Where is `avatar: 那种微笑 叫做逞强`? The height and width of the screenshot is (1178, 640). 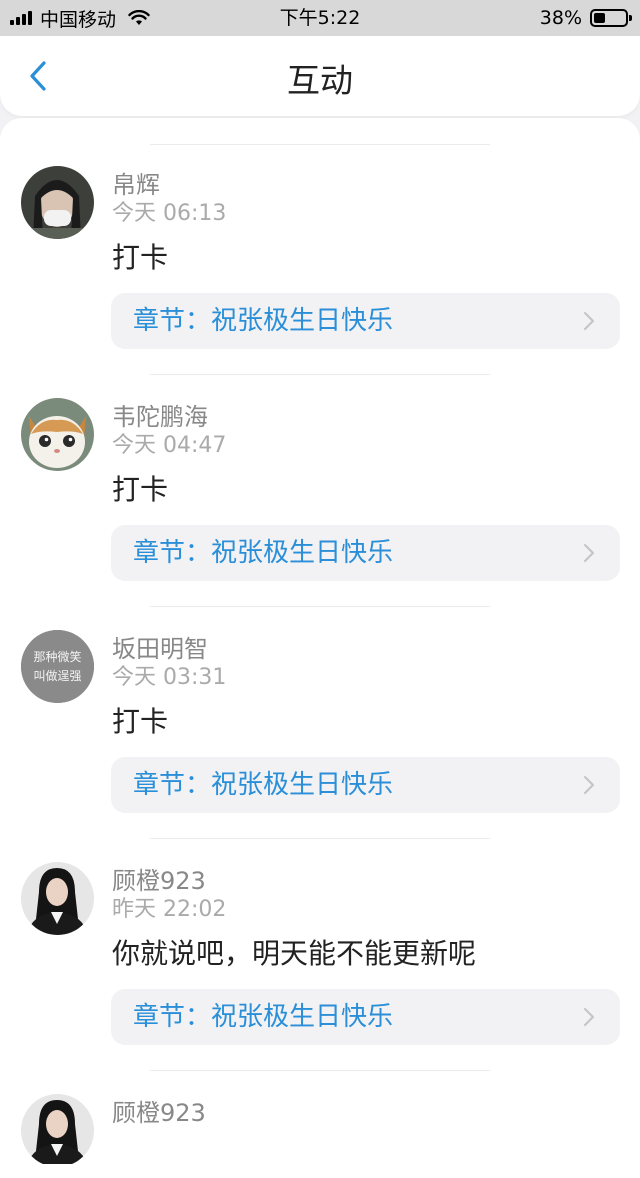
avatar: 那种微笑 叫做逞强 is located at coordinates (57, 666).